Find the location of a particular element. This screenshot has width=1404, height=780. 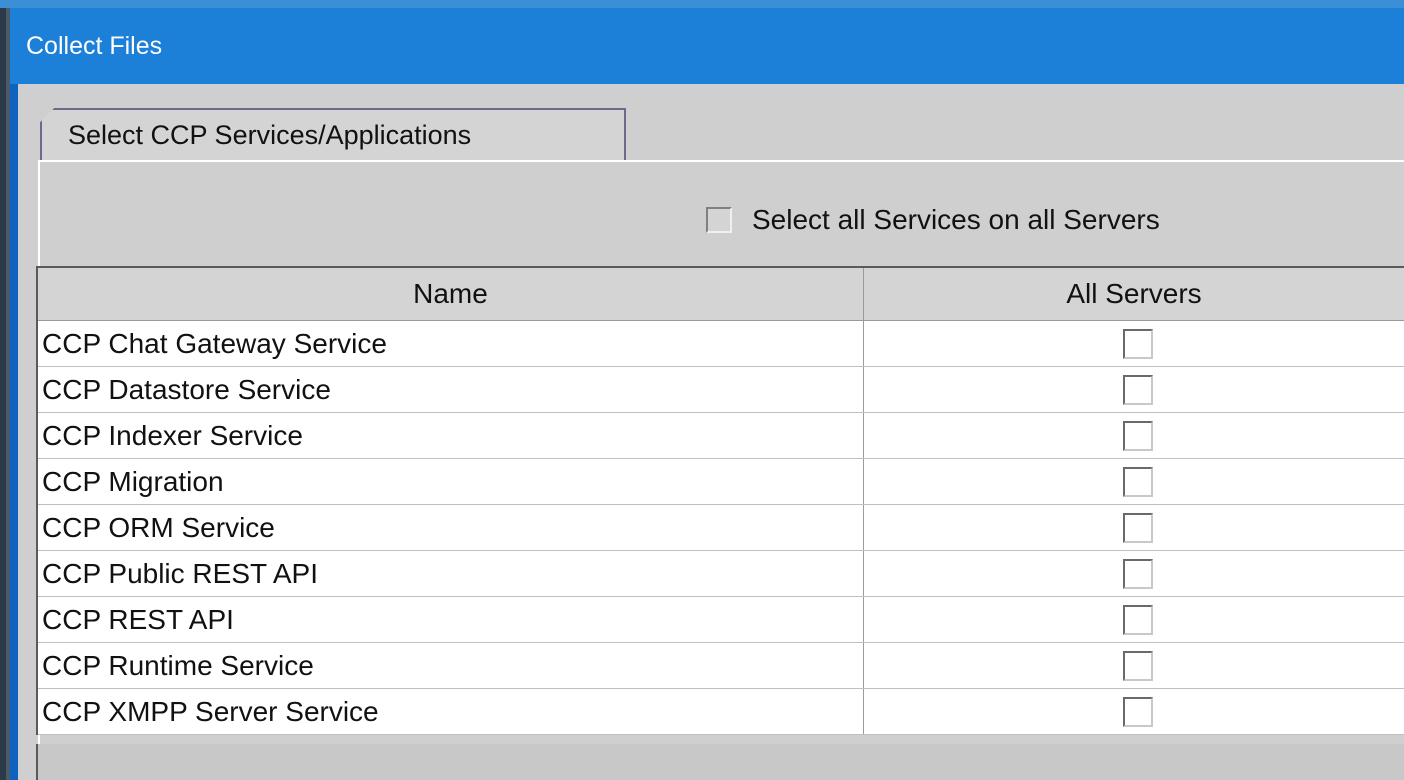

table-row: CCP XMPP Server Service is located at coordinates (721, 712).